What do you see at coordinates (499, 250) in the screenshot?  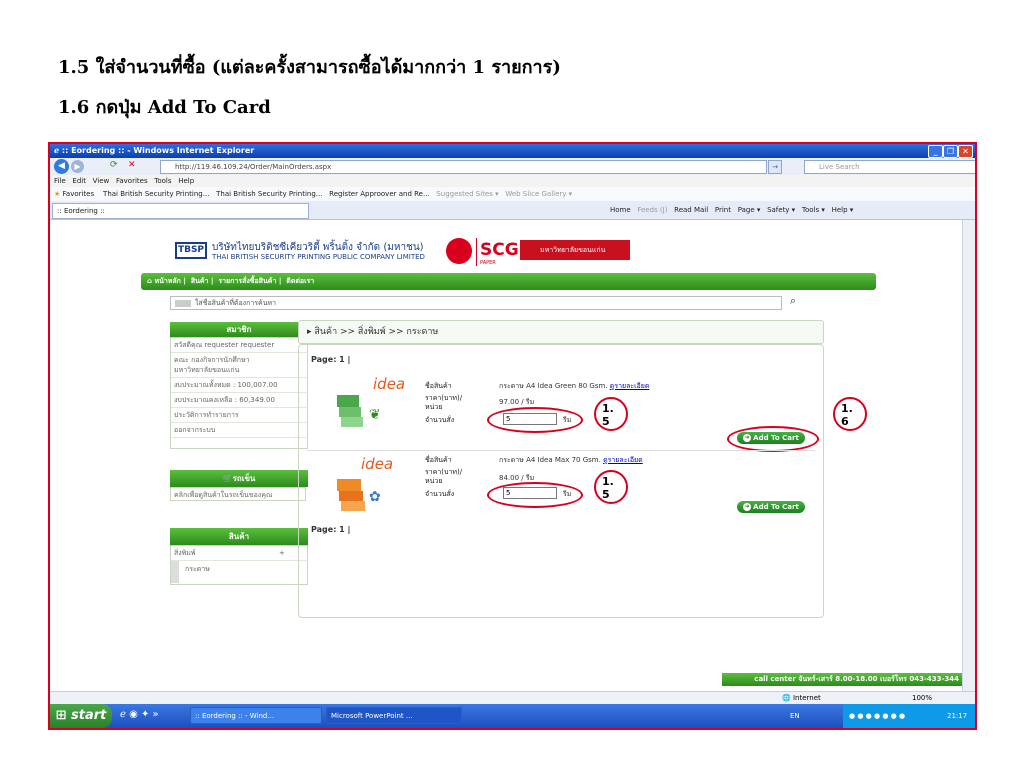 I see `scg-logo: SCG` at bounding box center [499, 250].